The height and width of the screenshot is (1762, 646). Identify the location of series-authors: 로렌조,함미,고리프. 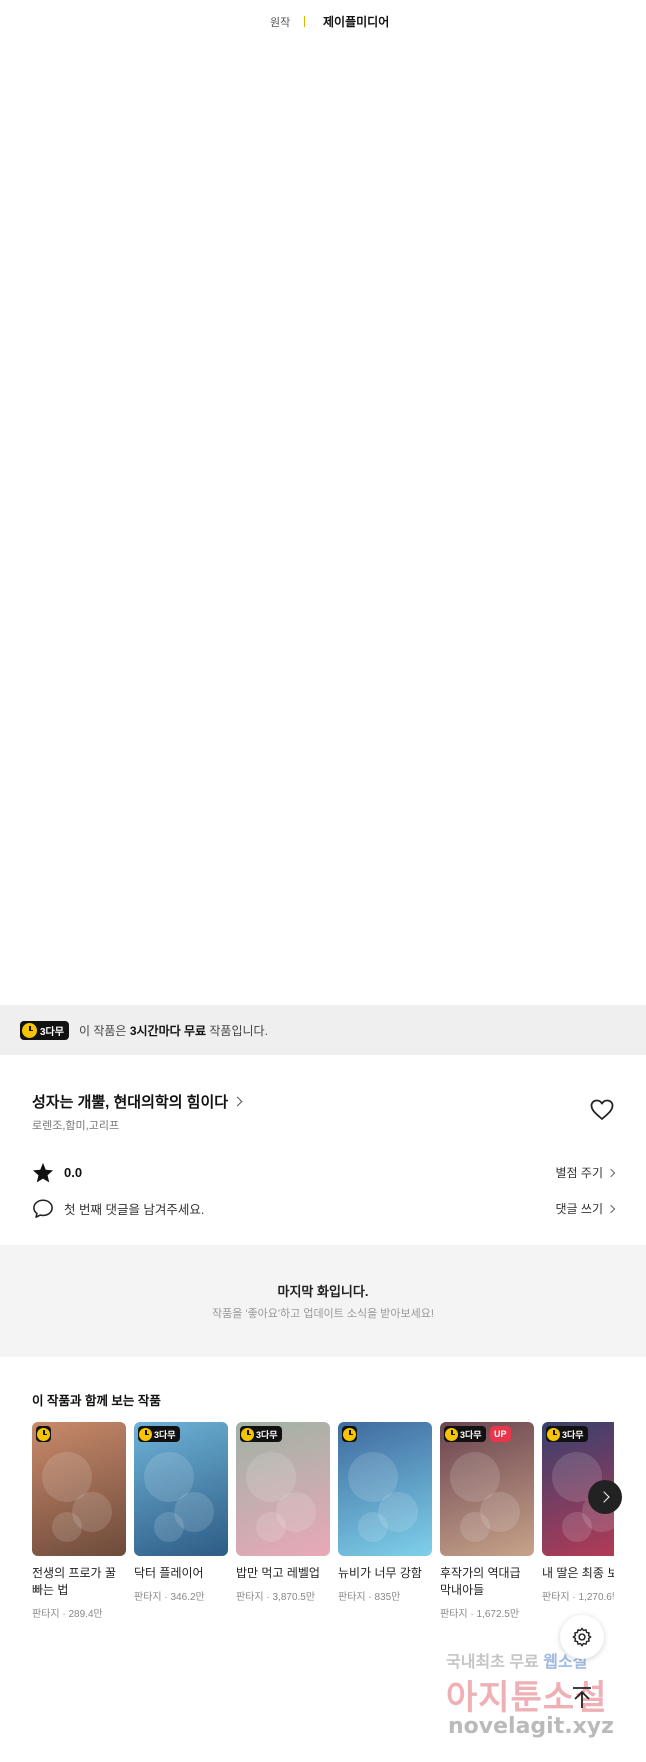
(76, 1126).